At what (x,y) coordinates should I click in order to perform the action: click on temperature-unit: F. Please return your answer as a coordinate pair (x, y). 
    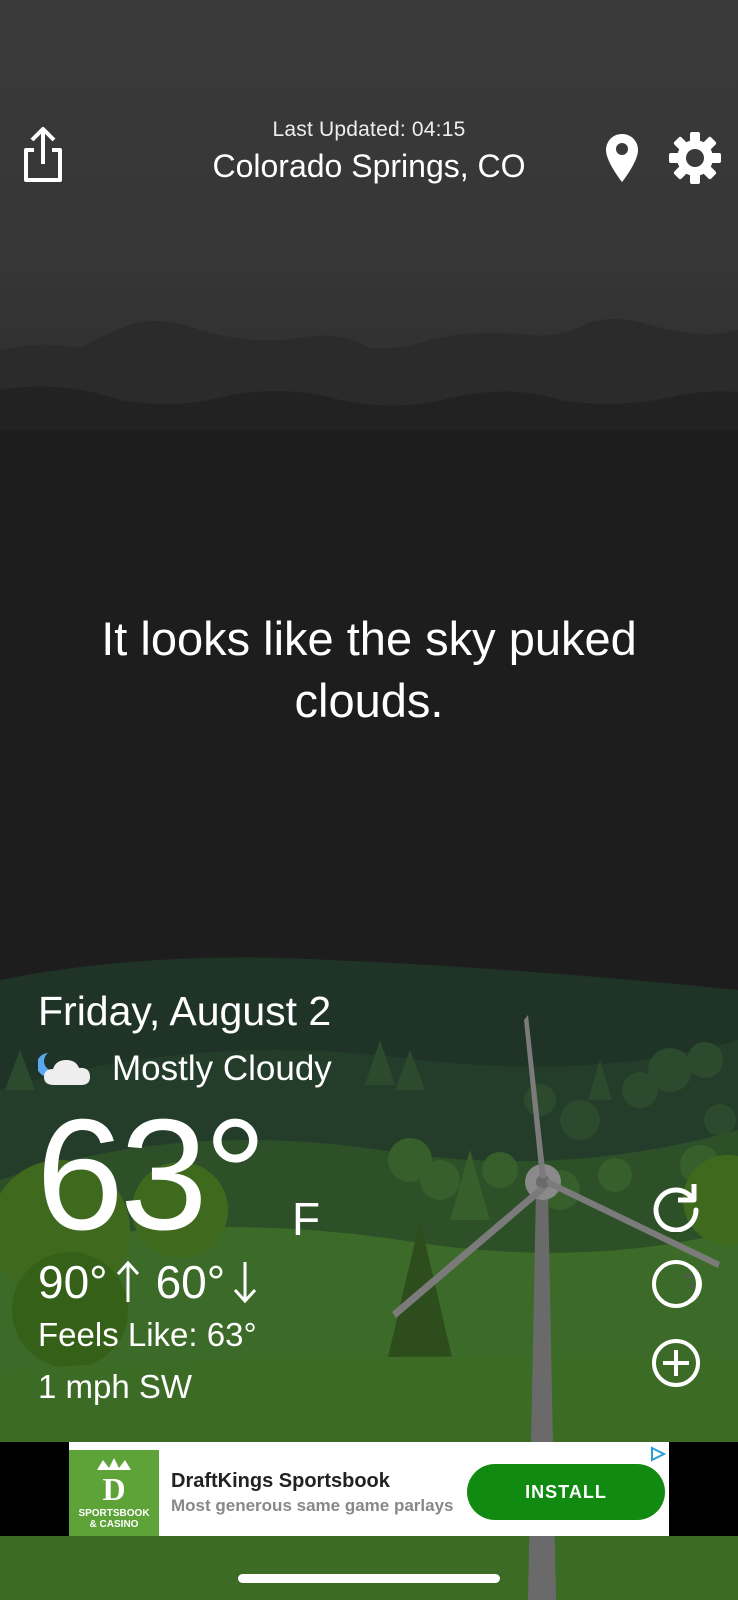
    Looking at the image, I should click on (306, 1219).